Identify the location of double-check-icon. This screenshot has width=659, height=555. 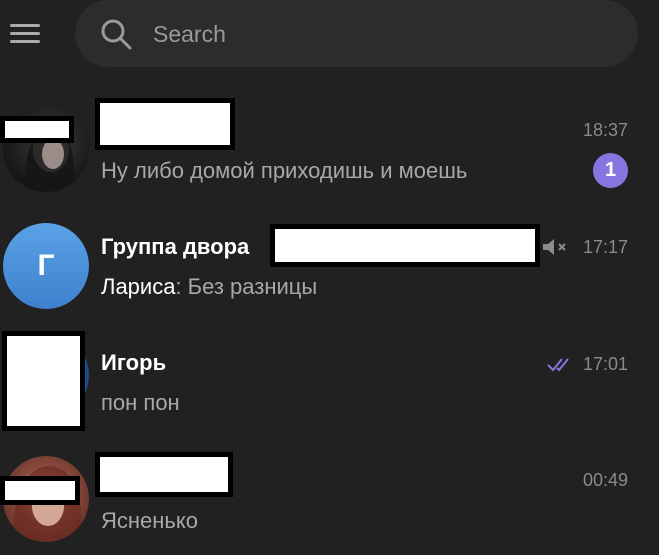
(558, 365).